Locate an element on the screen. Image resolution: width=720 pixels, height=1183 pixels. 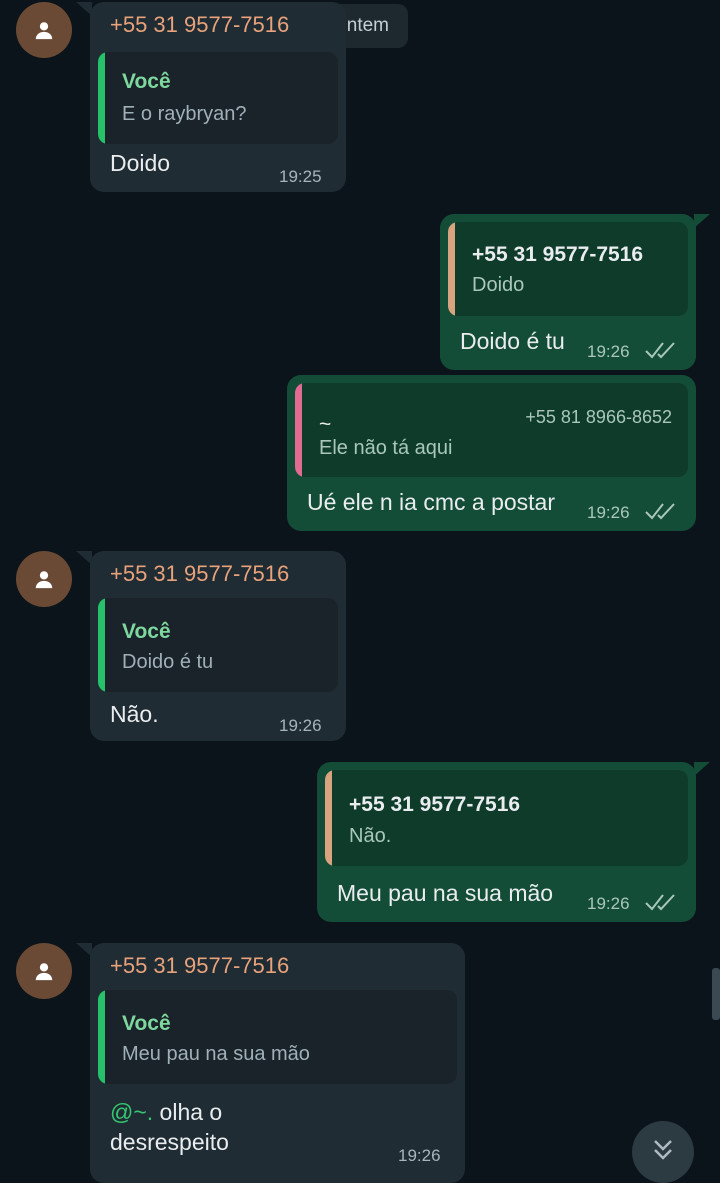
quote-text: Não. is located at coordinates (370, 836).